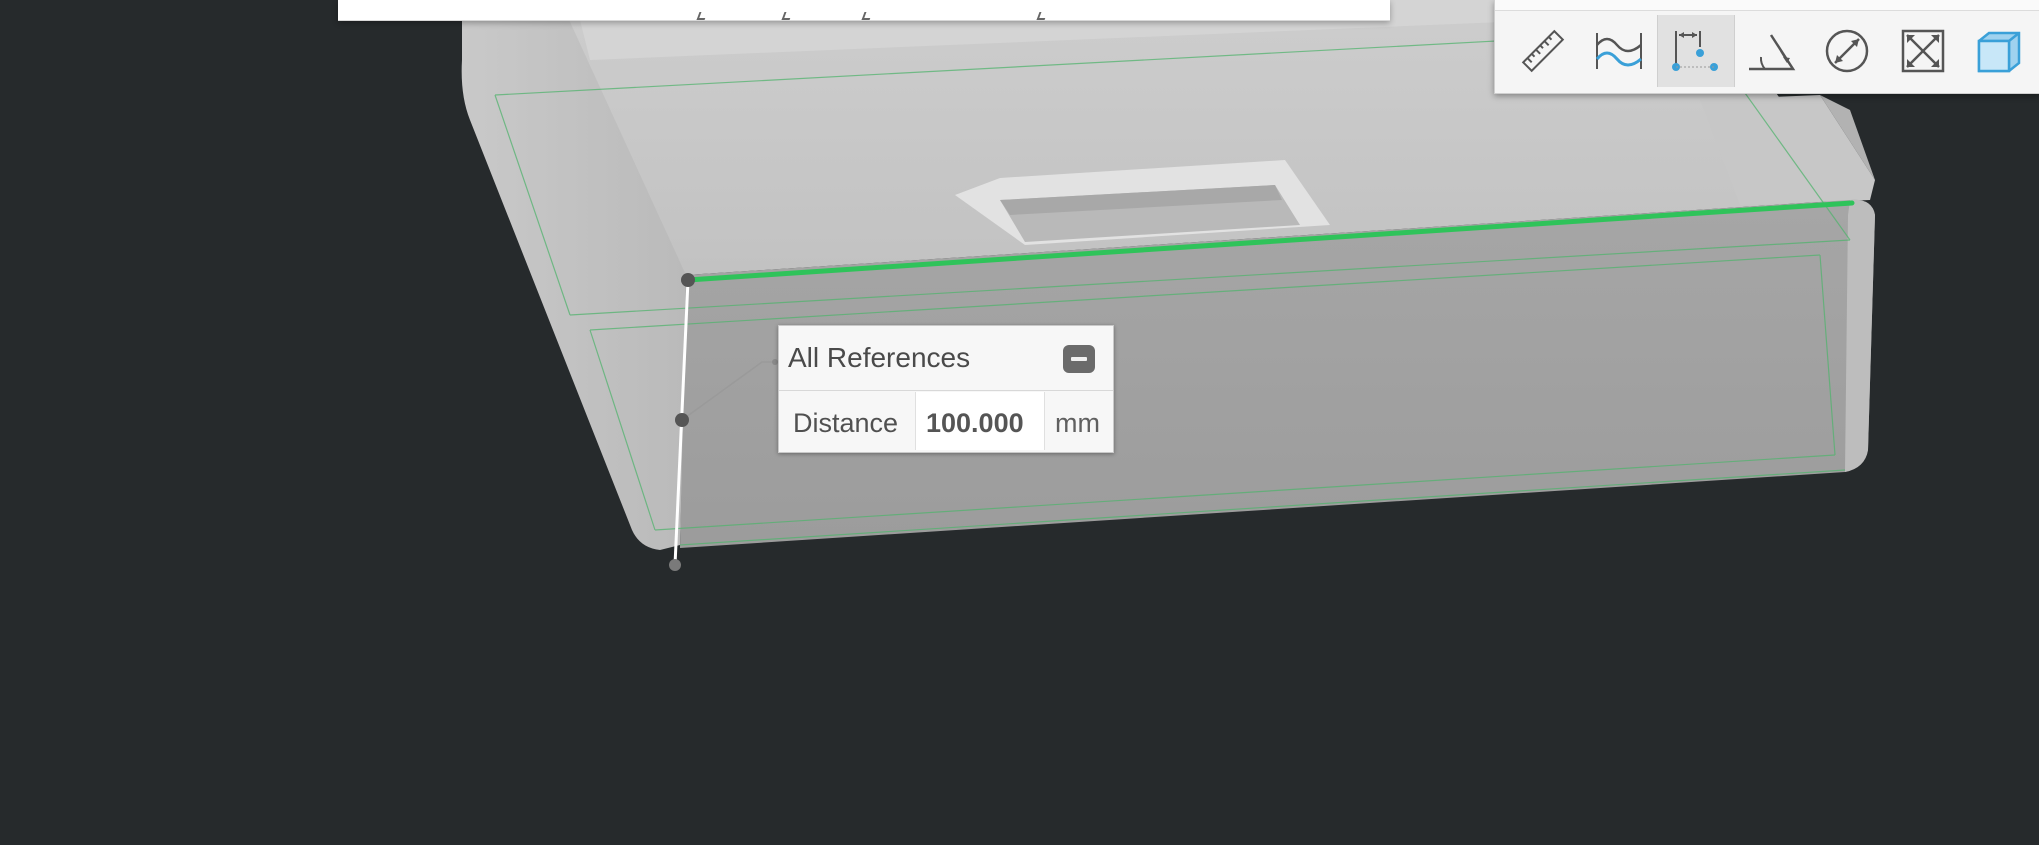 This screenshot has height=845, width=2039. I want to click on point-distance-icon, so click(1695, 51).